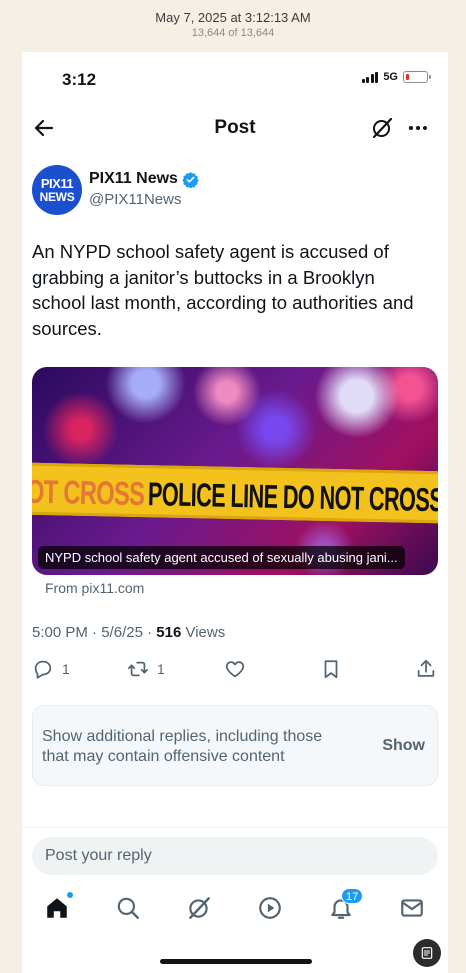 The image size is (466, 973). I want to click on nav-notifications: 17, so click(346, 904).